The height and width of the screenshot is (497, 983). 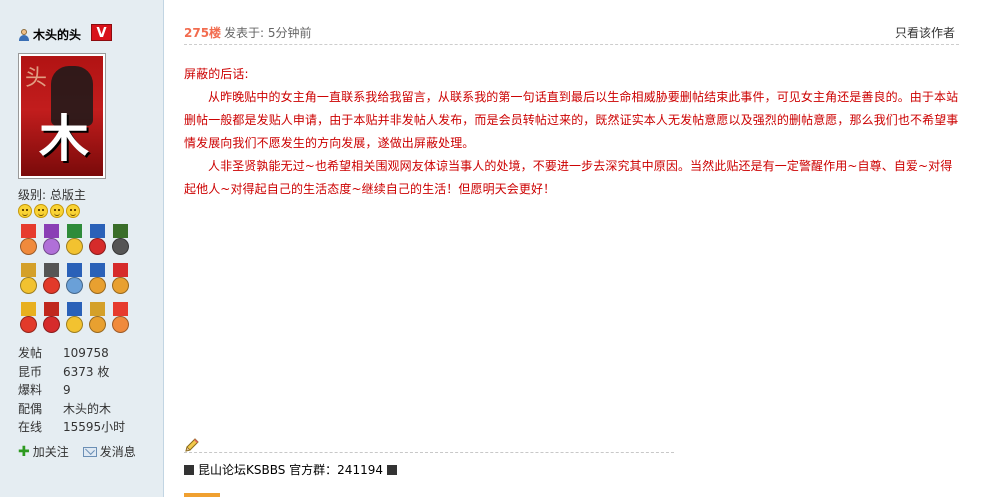 I want to click on stat-row: 昆币 6373 枚, so click(x=71, y=372).